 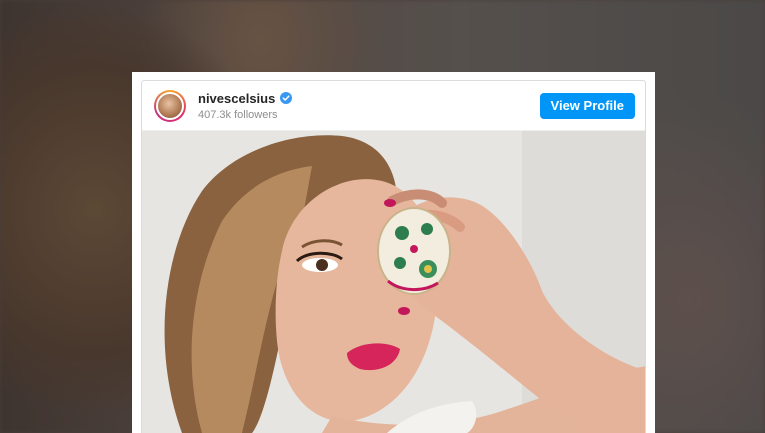 I want to click on username-row: nivescelsius, so click(x=369, y=98).